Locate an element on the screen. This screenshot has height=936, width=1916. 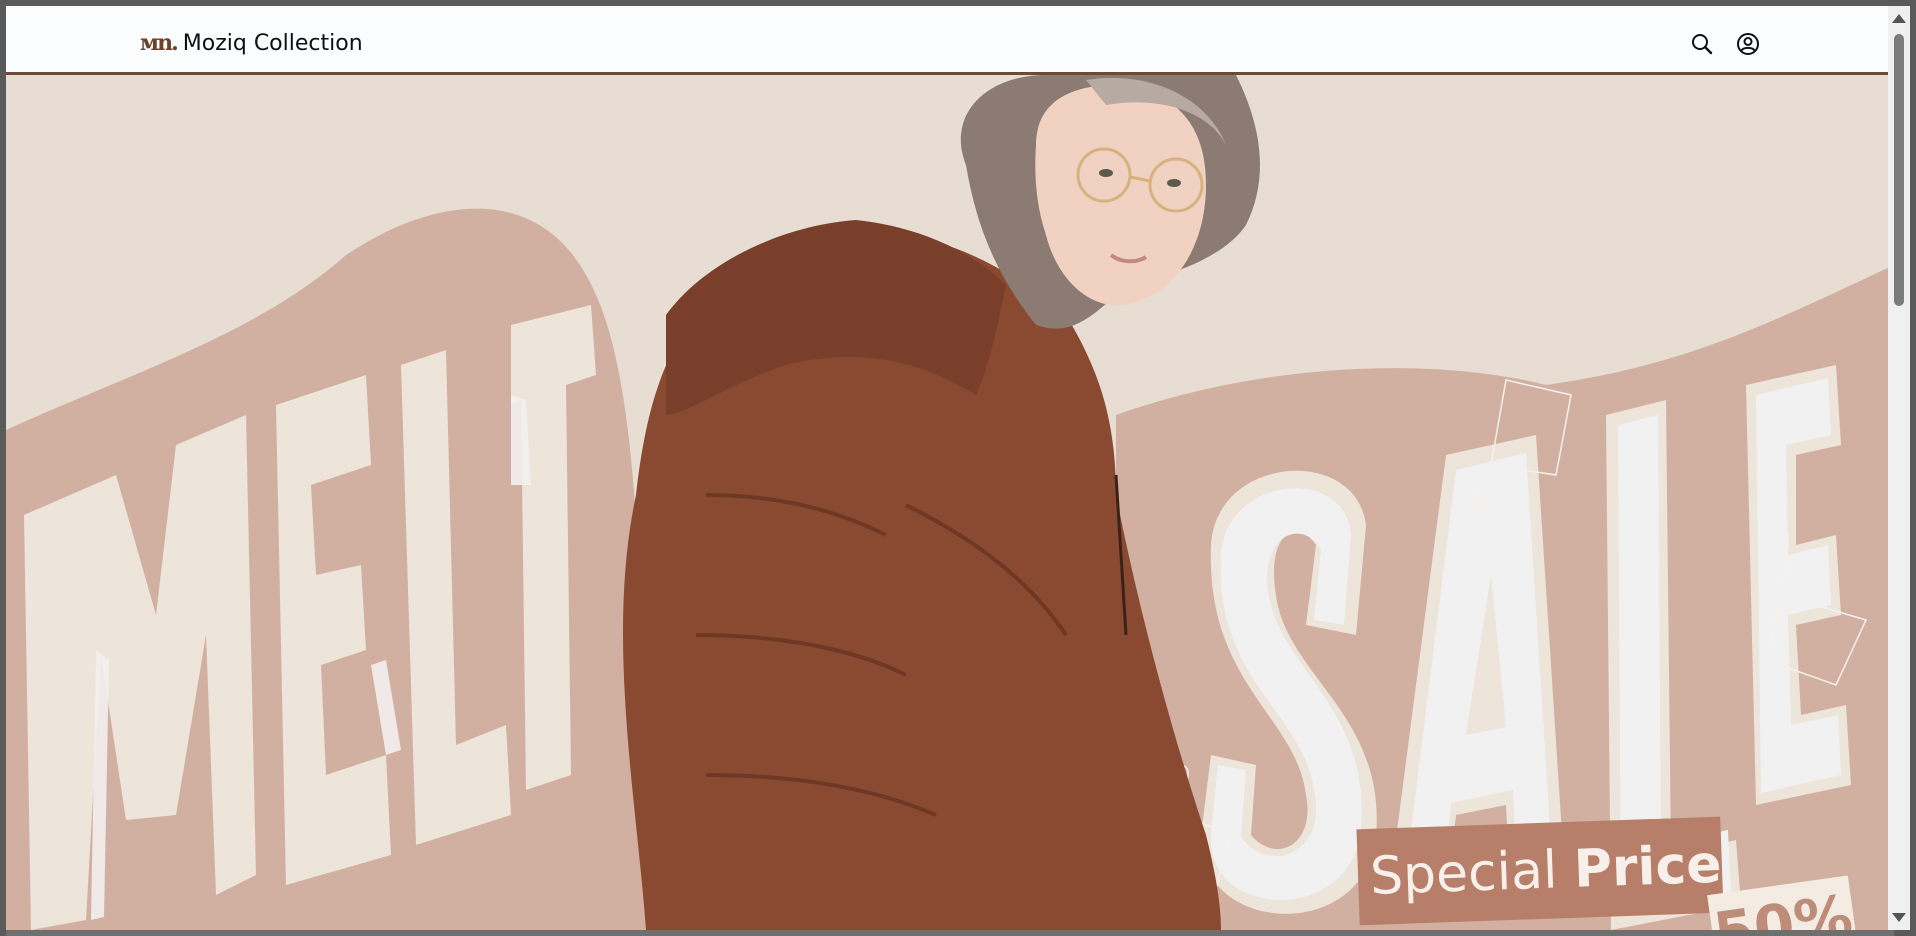
account-button is located at coordinates (1748, 44).